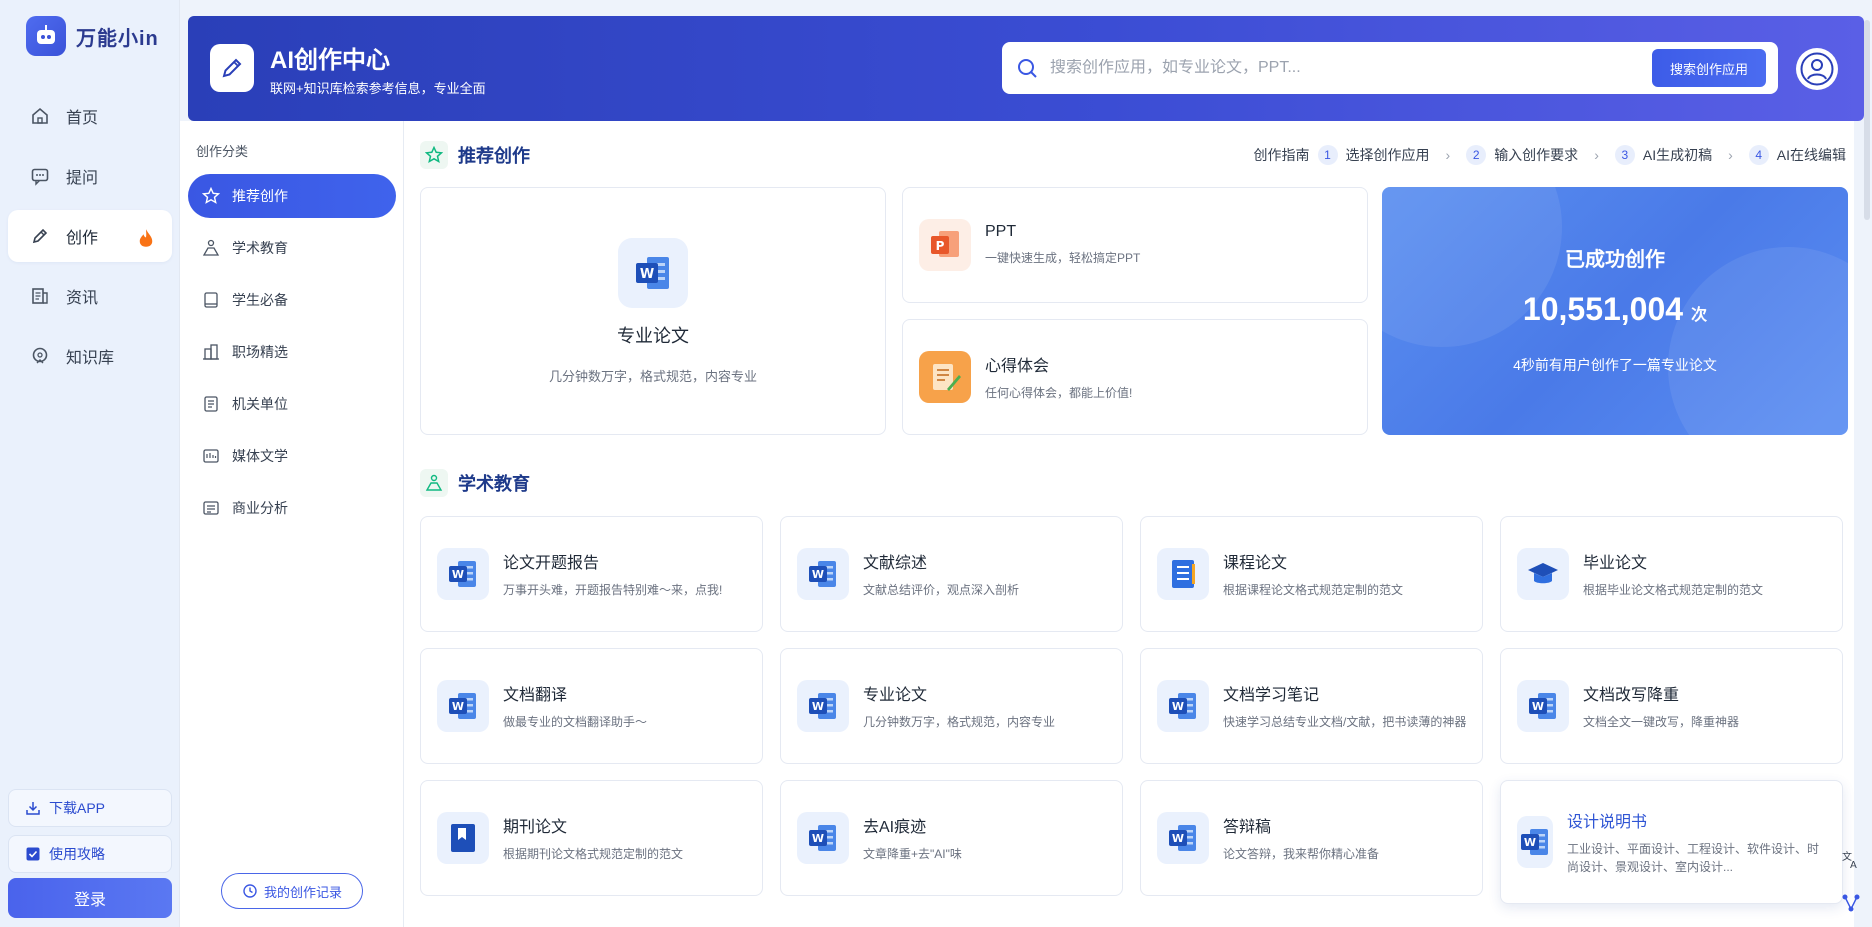  What do you see at coordinates (1017, 366) in the screenshot?
I see `card-title: 心得体会` at bounding box center [1017, 366].